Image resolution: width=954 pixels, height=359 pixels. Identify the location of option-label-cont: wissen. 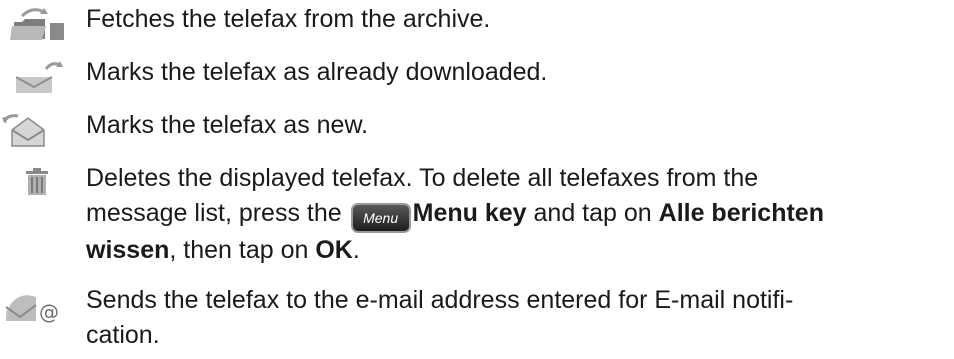
(128, 250).